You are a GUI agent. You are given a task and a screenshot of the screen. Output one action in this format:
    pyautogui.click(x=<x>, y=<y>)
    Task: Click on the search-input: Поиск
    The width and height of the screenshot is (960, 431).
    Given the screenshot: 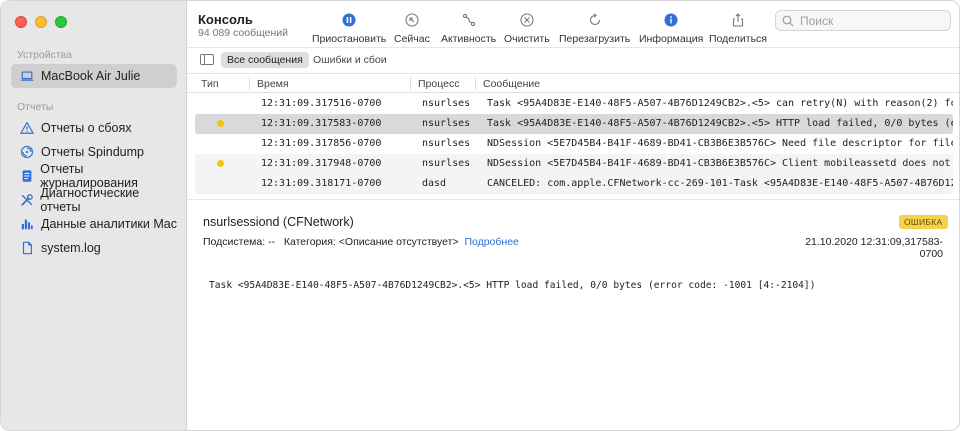 What is the action you would take?
    pyautogui.click(x=816, y=21)
    